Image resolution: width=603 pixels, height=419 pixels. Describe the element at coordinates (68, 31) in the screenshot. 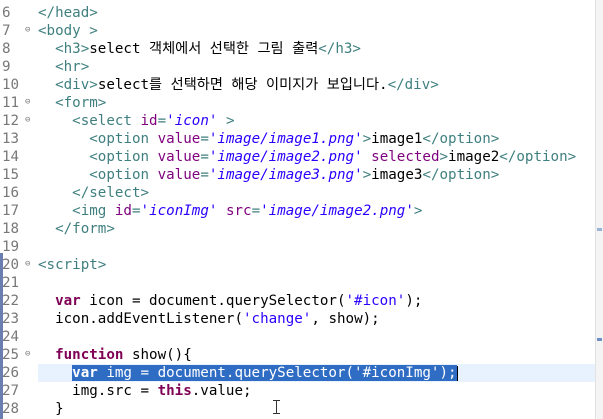

I see `code-text: <body >` at that location.